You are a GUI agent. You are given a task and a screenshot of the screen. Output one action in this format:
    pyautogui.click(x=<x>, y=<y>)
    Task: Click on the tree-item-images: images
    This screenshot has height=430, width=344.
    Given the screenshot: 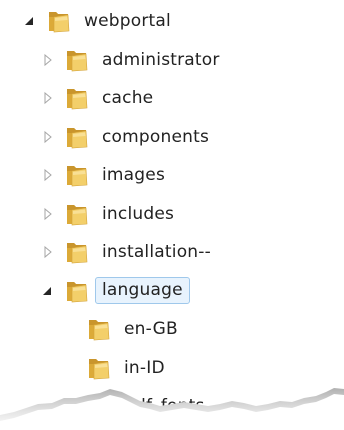 What is the action you would take?
    pyautogui.click(x=102, y=175)
    